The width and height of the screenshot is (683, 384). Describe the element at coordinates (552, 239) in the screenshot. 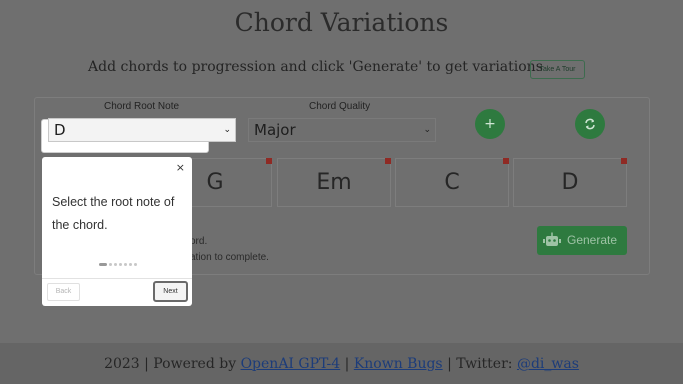

I see `robot-icon` at that location.